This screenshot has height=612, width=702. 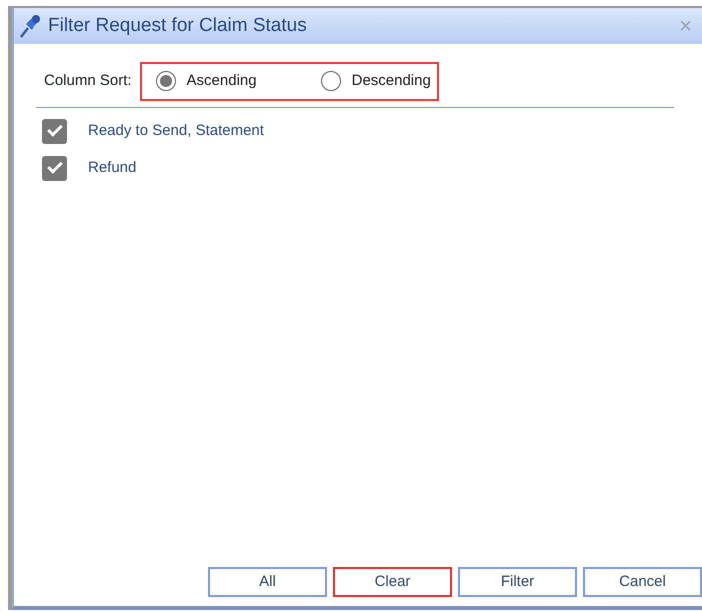 I want to click on checkbox-label: Refund, so click(x=112, y=168).